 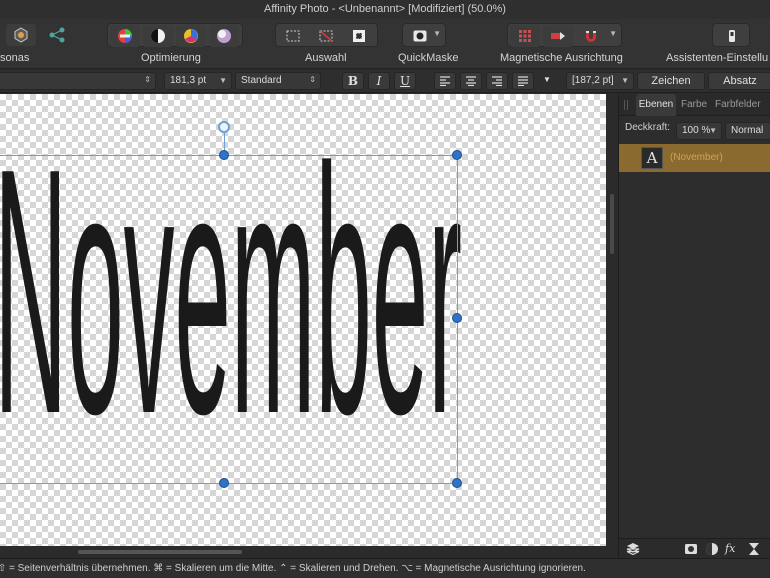 I want to click on snapping-move-button, so click(x=558, y=36).